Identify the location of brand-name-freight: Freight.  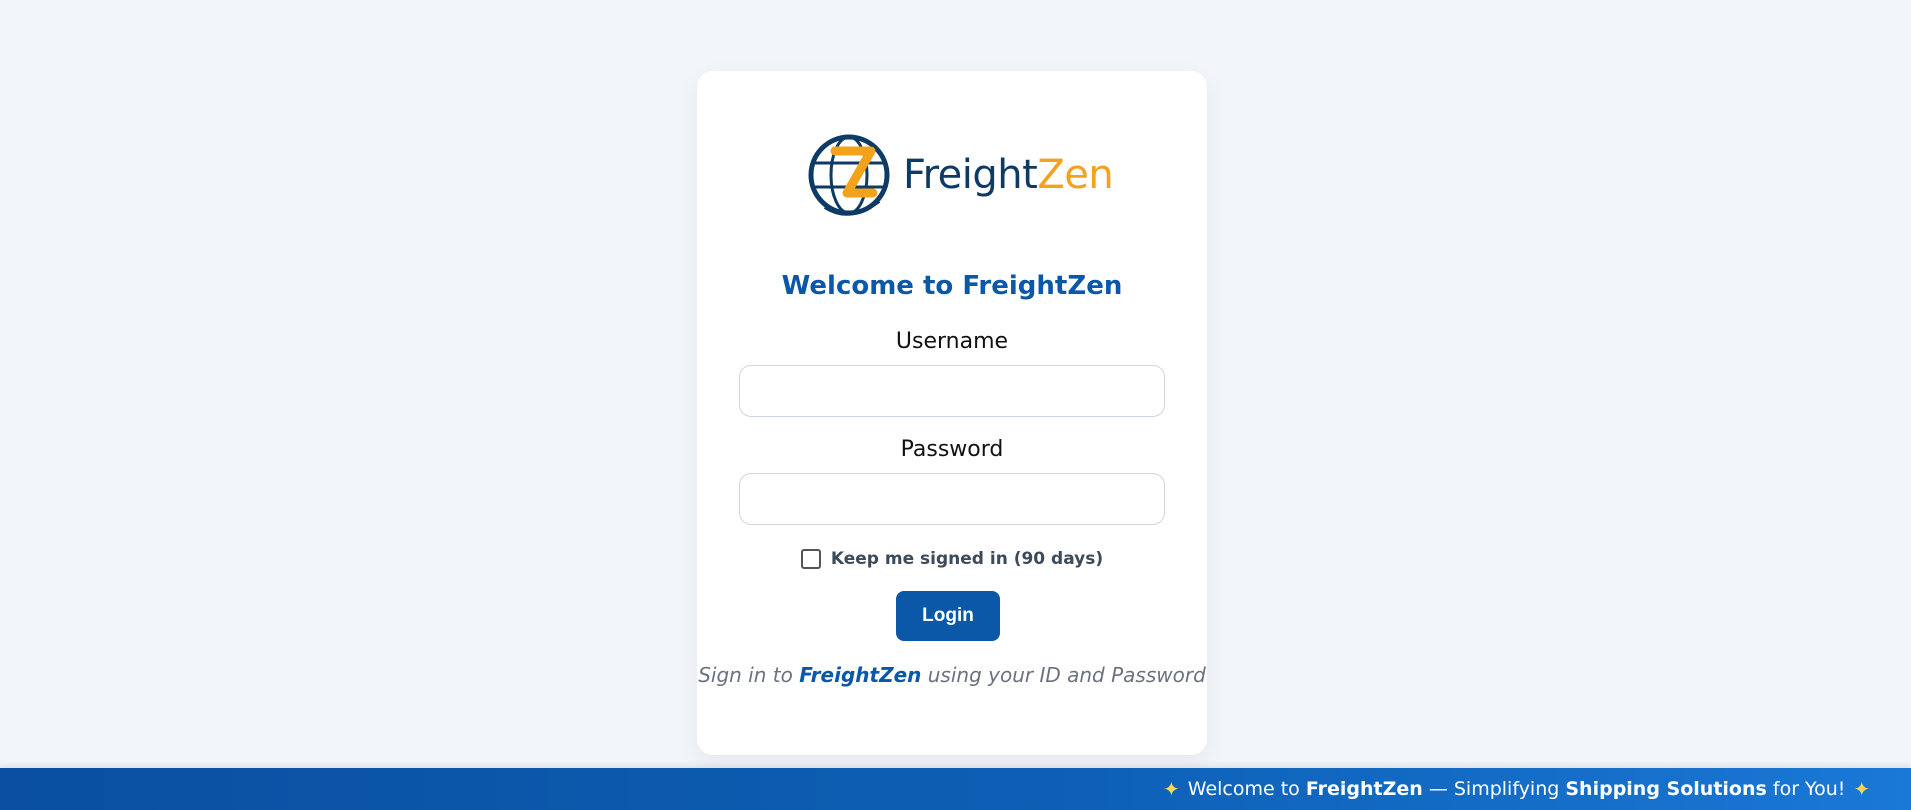
(970, 175).